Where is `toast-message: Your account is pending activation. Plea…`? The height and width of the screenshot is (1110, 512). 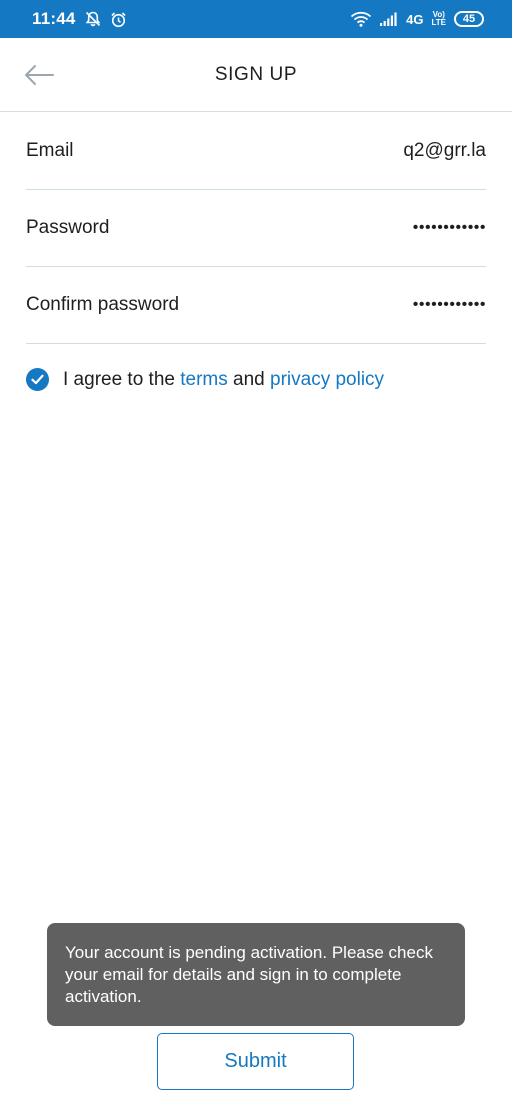 toast-message: Your account is pending activation. Plea… is located at coordinates (256, 974).